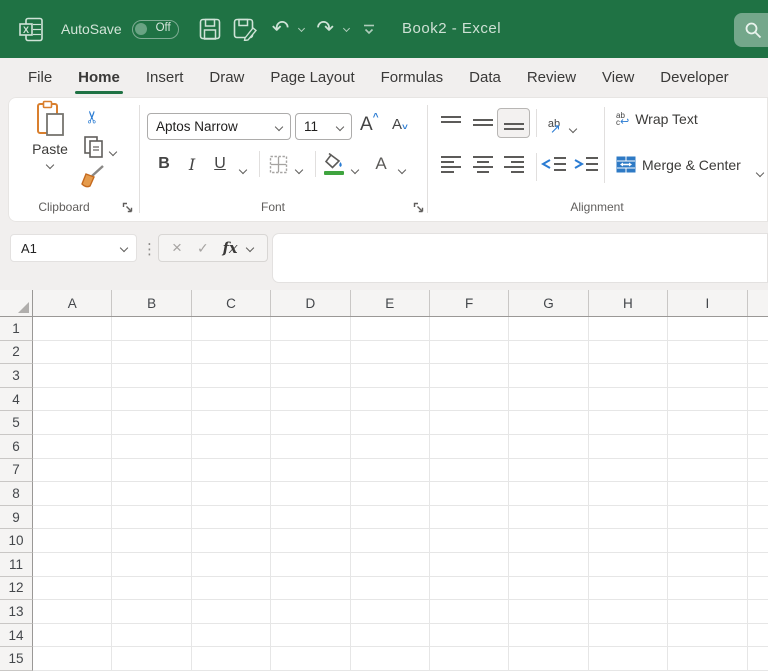 The width and height of the screenshot is (768, 671). What do you see at coordinates (226, 77) in the screenshot?
I see `tab-draw: Draw` at bounding box center [226, 77].